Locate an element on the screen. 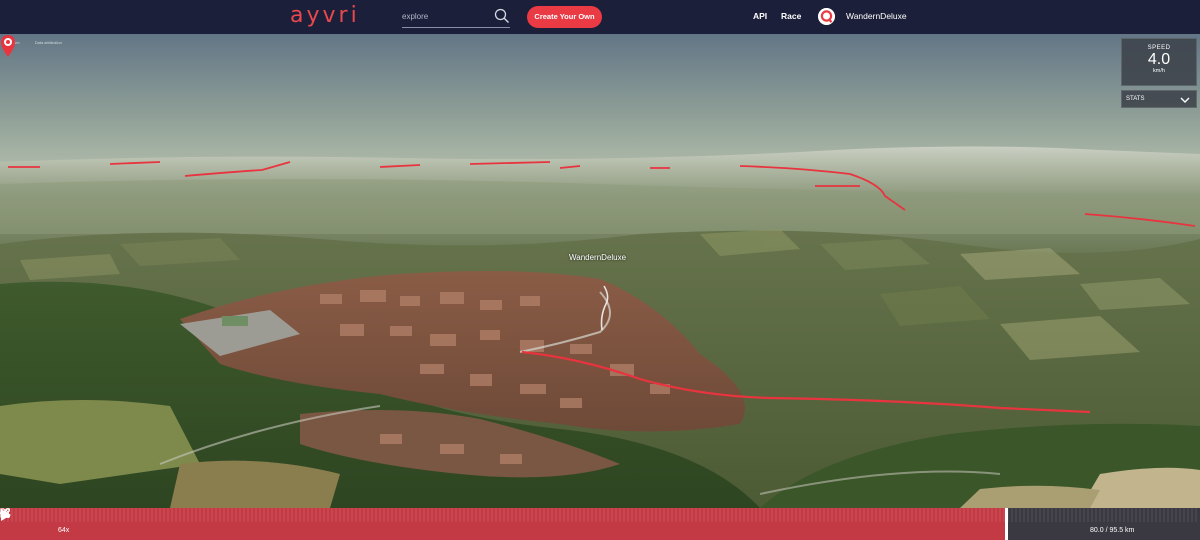  speed-value: 4.0 is located at coordinates (1159, 59).